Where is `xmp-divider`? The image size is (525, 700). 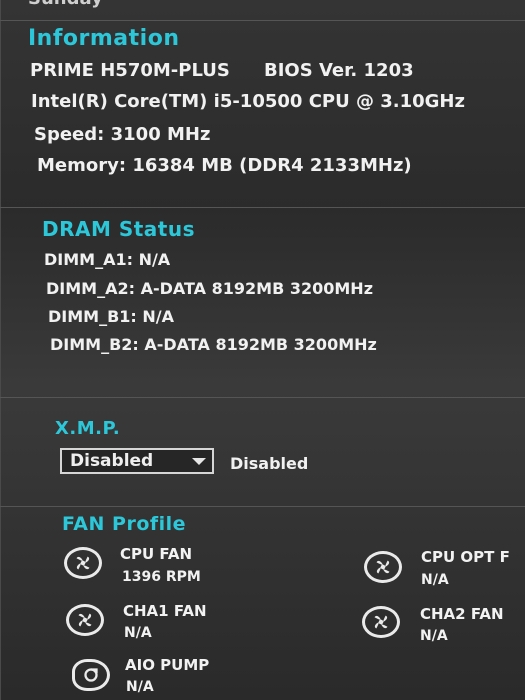 xmp-divider is located at coordinates (262, 506).